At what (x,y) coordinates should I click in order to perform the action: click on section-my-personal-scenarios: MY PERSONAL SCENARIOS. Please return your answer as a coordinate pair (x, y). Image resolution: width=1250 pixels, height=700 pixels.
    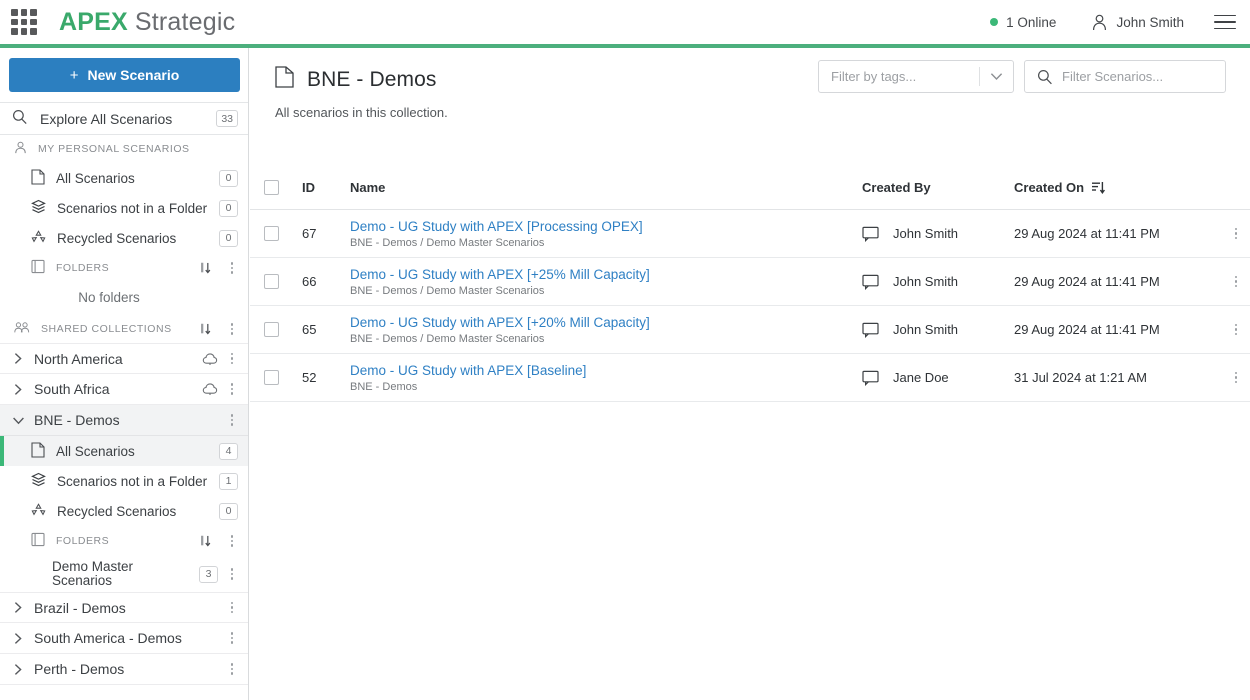
    Looking at the image, I should click on (124, 149).